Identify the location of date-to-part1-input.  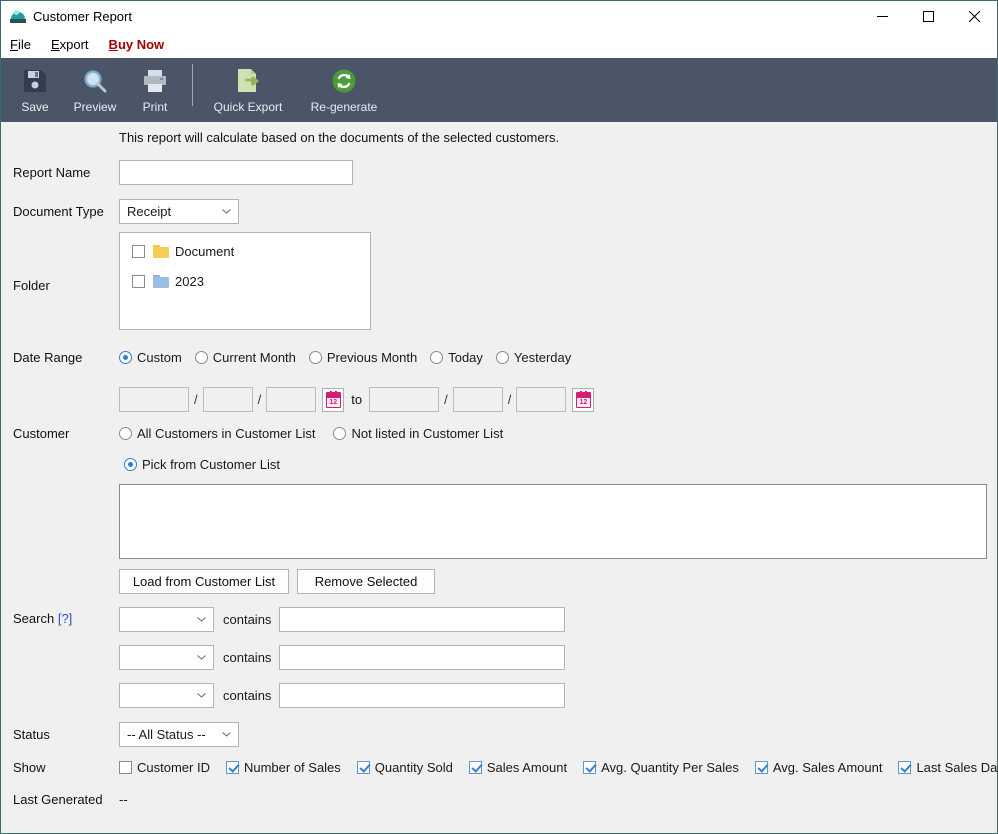
(404, 399).